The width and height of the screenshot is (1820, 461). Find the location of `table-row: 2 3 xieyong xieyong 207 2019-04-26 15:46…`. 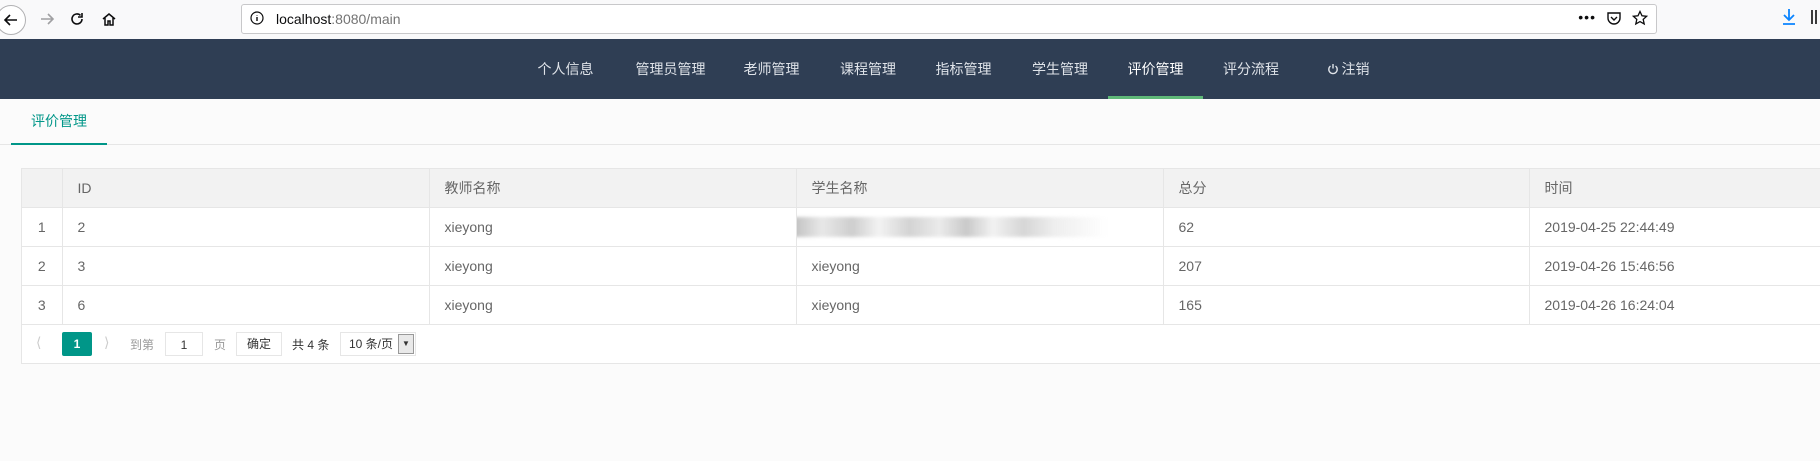

table-row: 2 3 xieyong xieyong 207 2019-04-26 15:46… is located at coordinates (921, 266).